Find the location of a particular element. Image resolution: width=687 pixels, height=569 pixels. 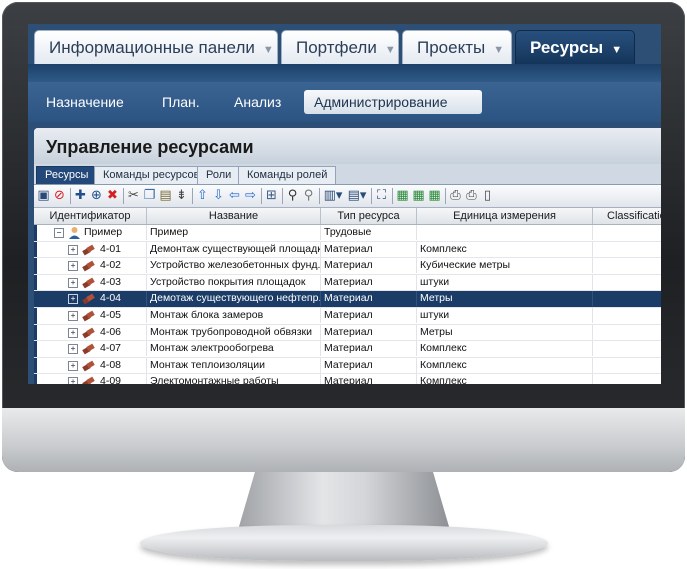

resource-name: Монтаж электрообогрева is located at coordinates (234, 349).